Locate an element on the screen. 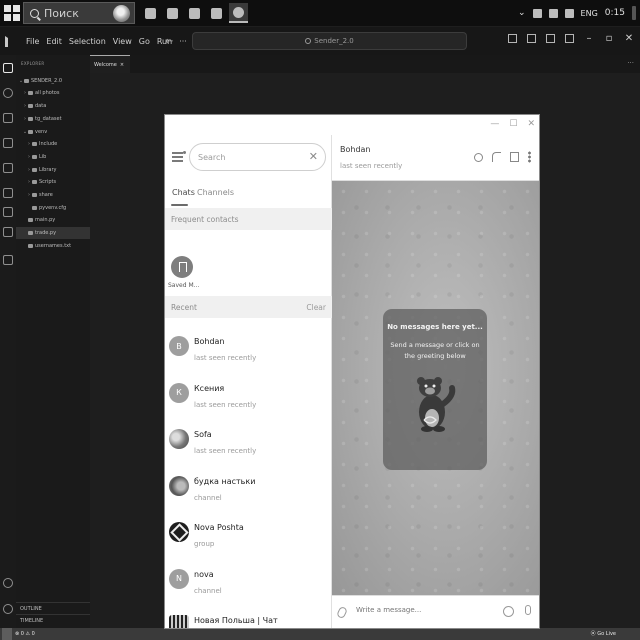 This screenshot has height=640, width=640. chevron-up-icon: ⌄ is located at coordinates (522, 13).